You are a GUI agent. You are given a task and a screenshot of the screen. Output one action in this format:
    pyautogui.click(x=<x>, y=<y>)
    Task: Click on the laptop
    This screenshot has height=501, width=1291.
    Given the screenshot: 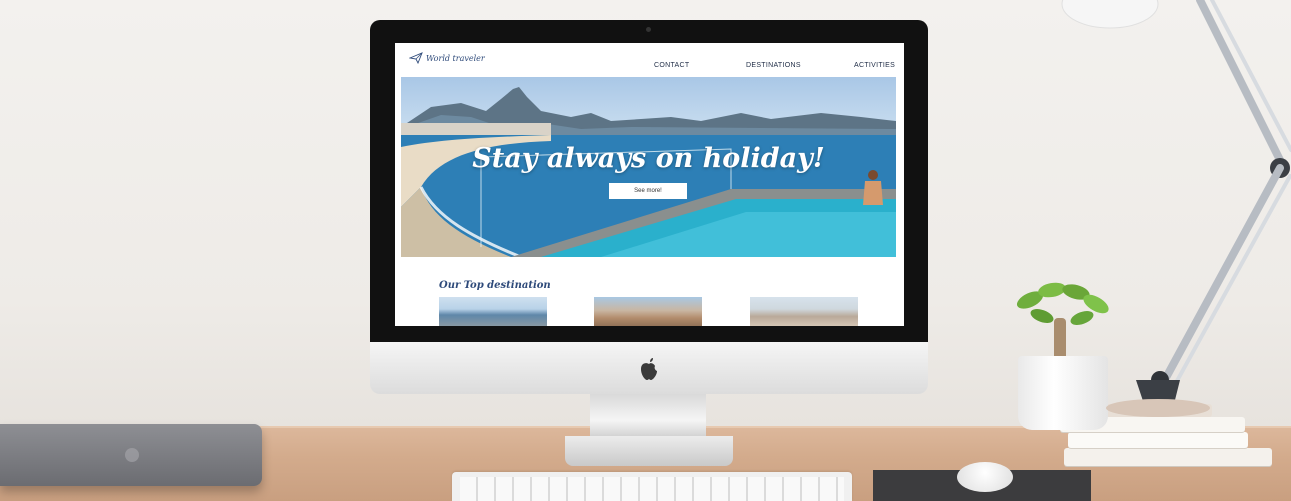 What is the action you would take?
    pyautogui.click(x=131, y=455)
    